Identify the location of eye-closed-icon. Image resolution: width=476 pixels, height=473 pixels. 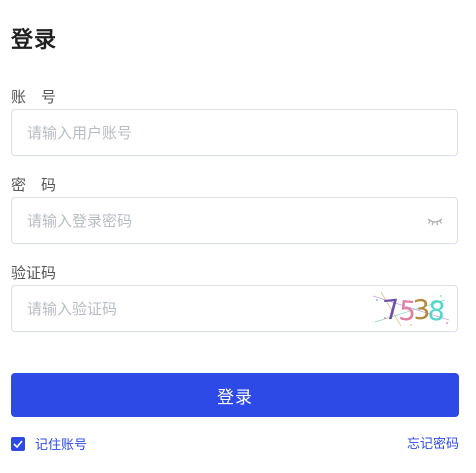
(435, 221).